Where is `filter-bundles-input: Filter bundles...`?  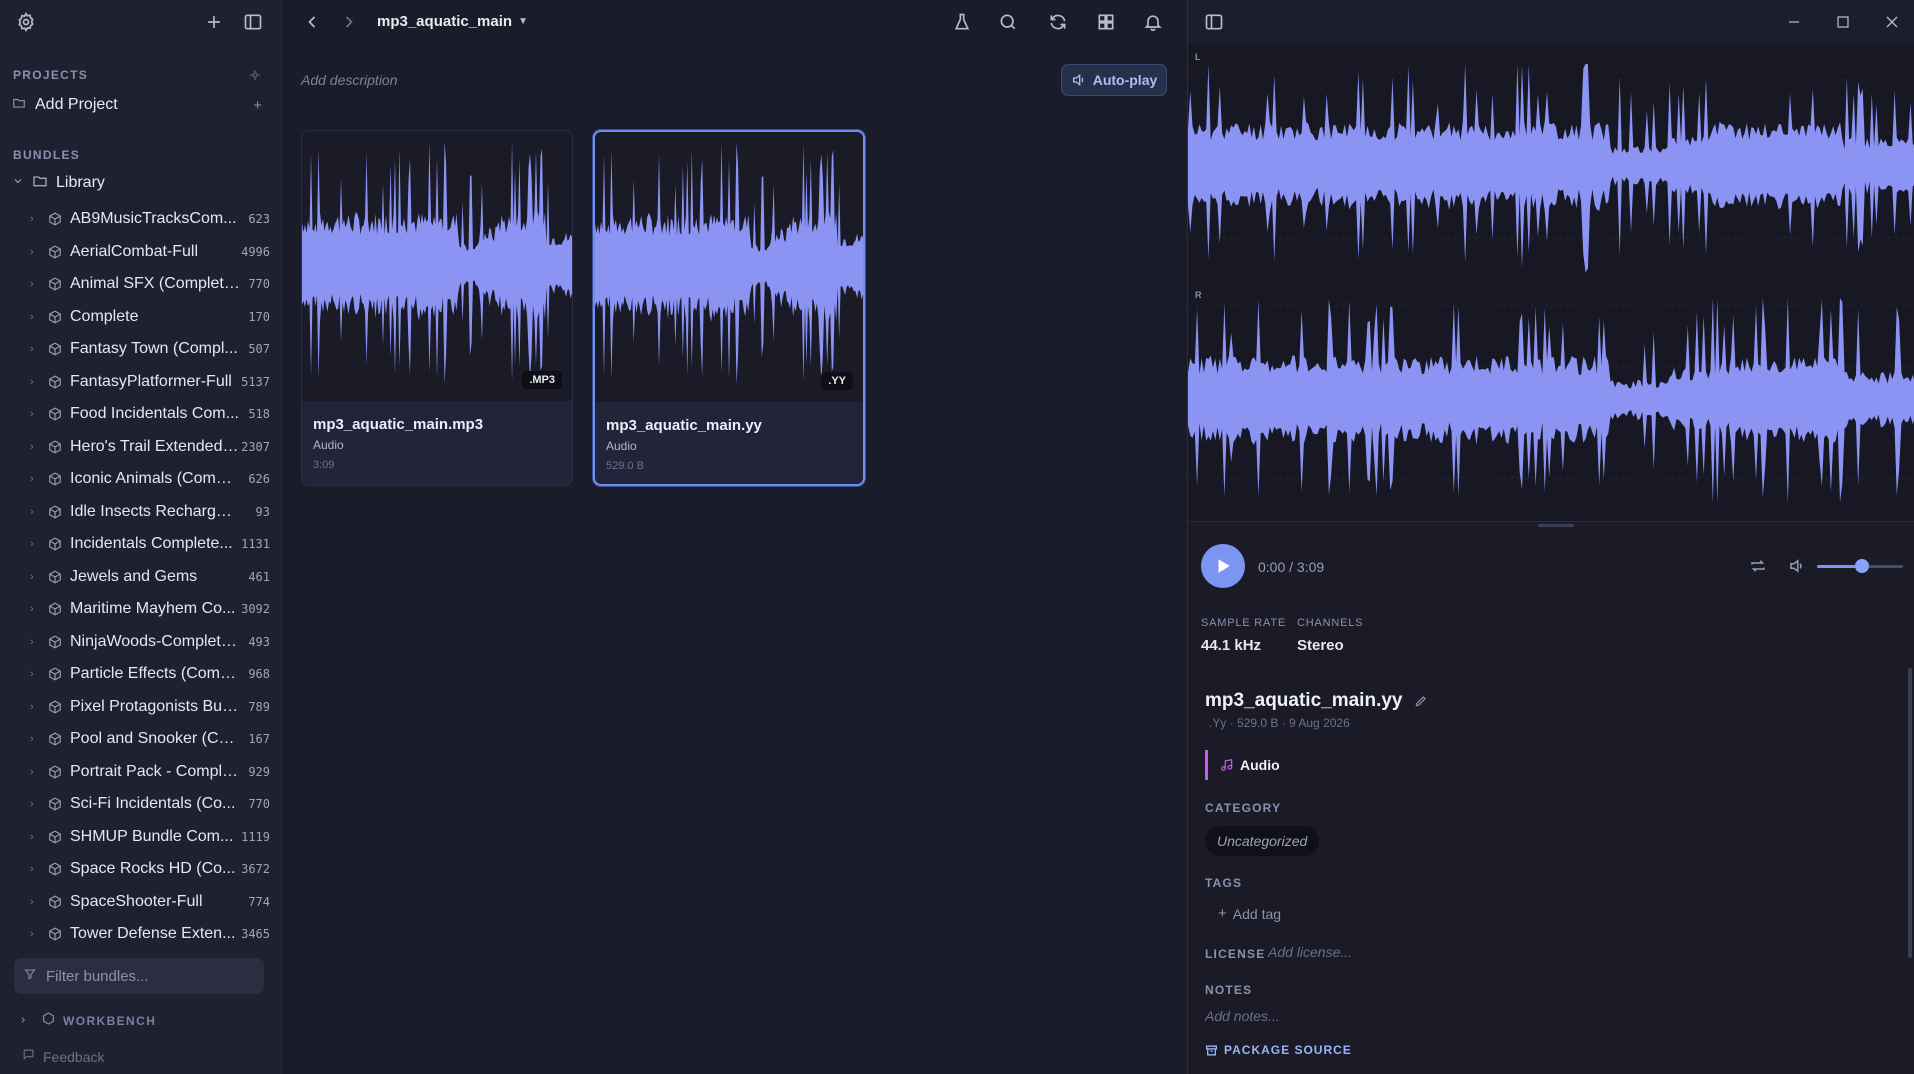
filter-bundles-input: Filter bundles... is located at coordinates (139, 976).